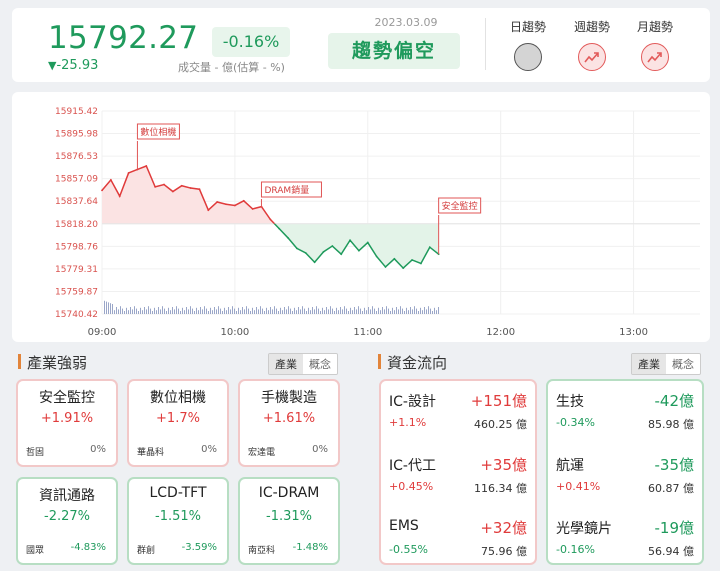  I want to click on leader-stock-pct: -3.59%, so click(199, 547).